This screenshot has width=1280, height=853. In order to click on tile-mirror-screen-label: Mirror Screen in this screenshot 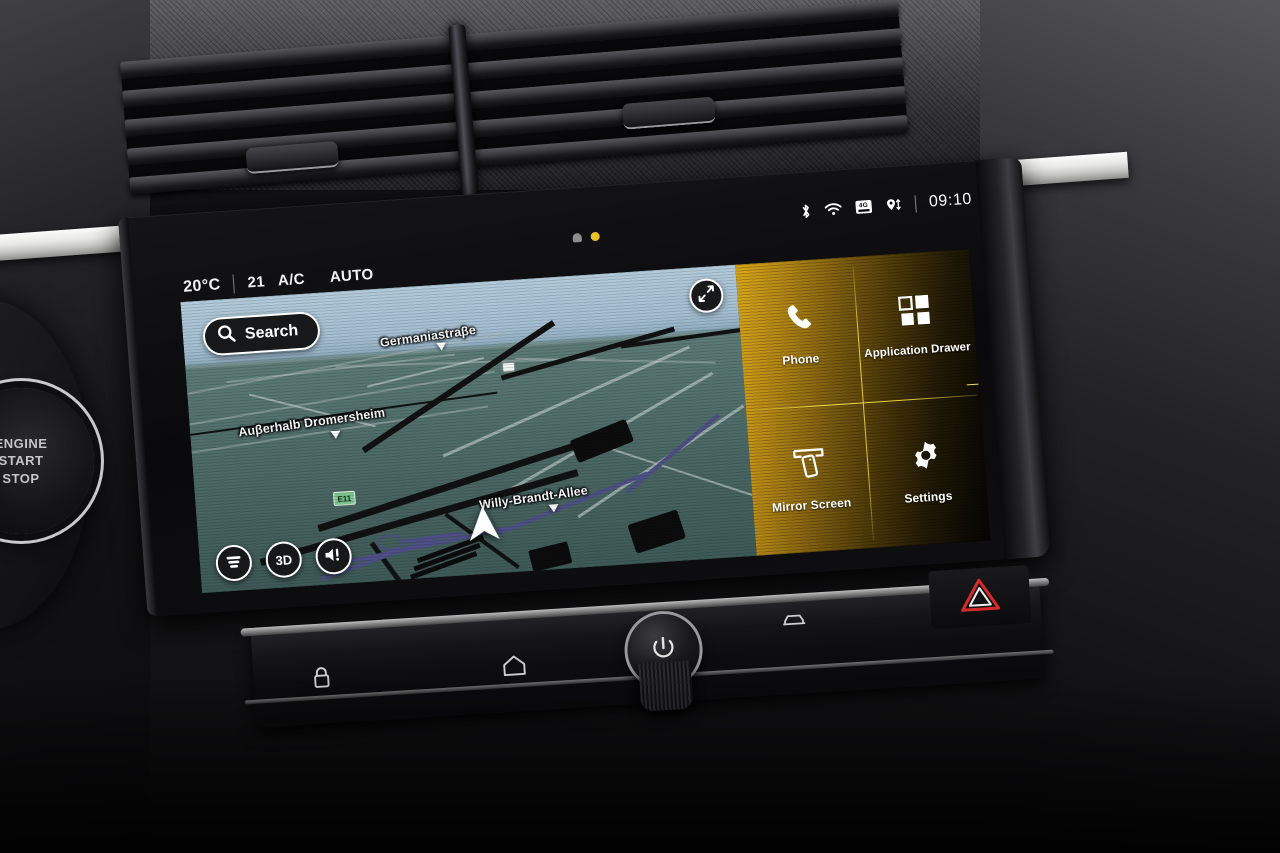, I will do `click(811, 504)`.